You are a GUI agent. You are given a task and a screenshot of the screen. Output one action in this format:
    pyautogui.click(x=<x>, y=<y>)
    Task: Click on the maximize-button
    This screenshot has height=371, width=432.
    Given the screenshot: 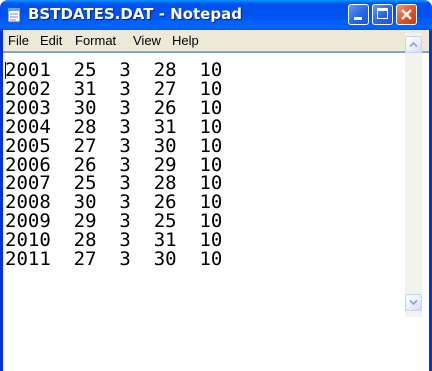 What is the action you would take?
    pyautogui.click(x=382, y=14)
    